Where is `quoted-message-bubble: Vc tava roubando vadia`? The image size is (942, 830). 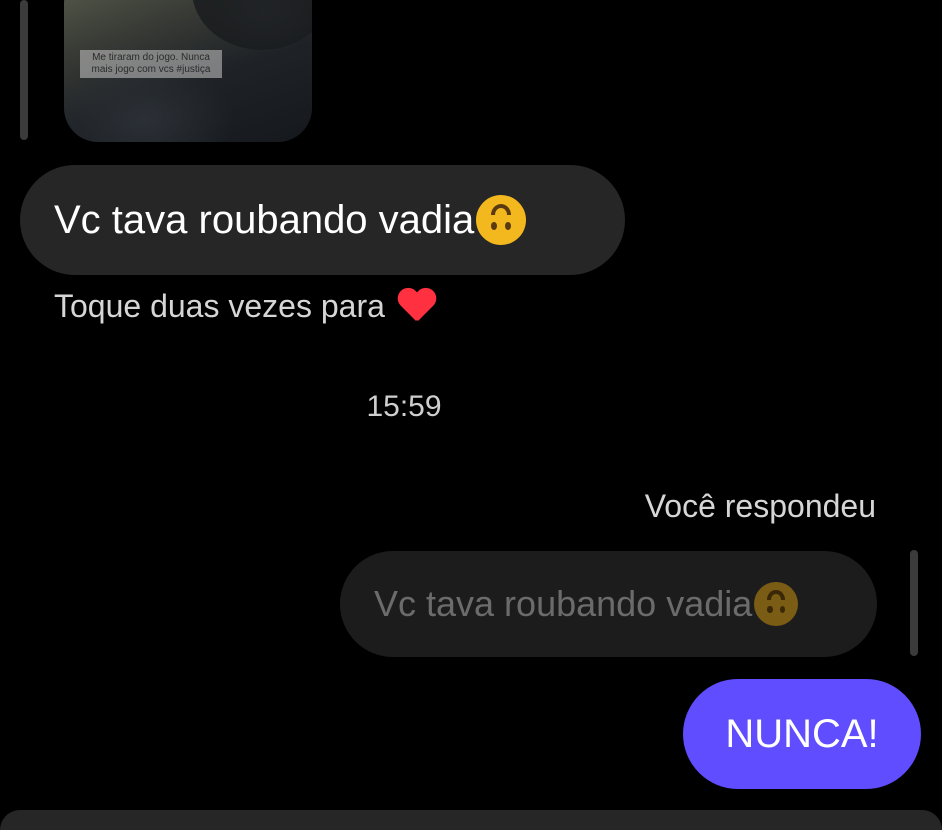
quoted-message-bubble: Vc tava roubando vadia is located at coordinates (608, 604).